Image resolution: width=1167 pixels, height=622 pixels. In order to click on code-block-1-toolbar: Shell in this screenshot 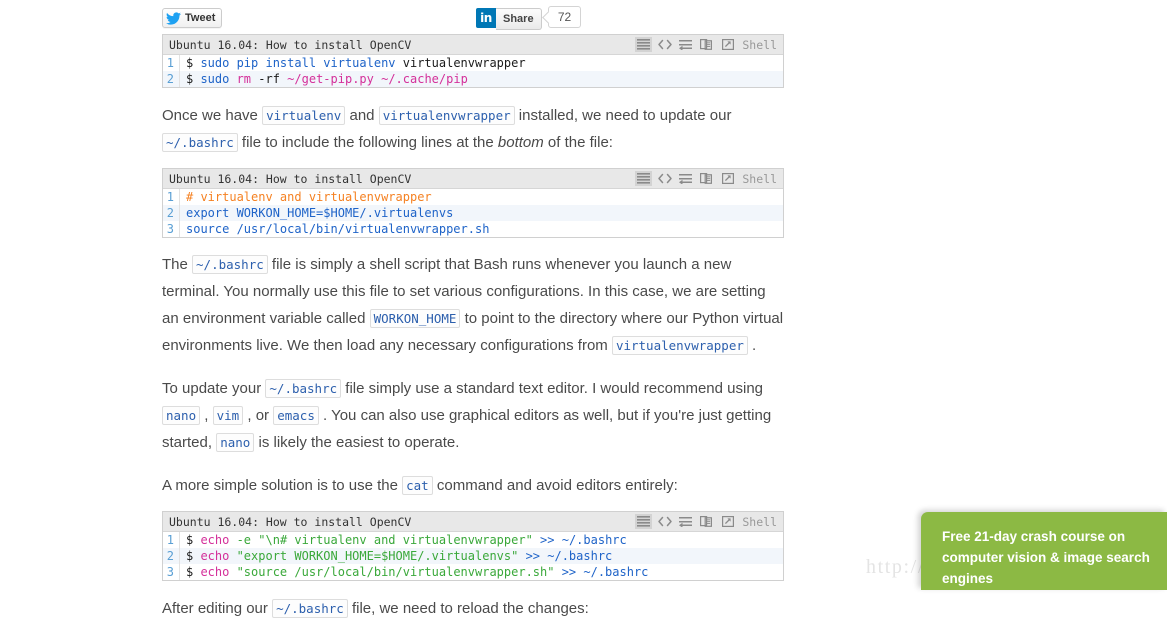, I will do `click(707, 44)`.